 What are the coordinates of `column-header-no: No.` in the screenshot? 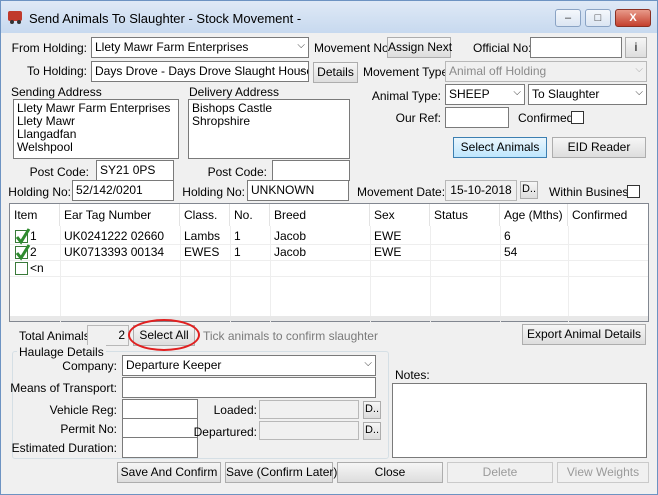 It's located at (250, 215).